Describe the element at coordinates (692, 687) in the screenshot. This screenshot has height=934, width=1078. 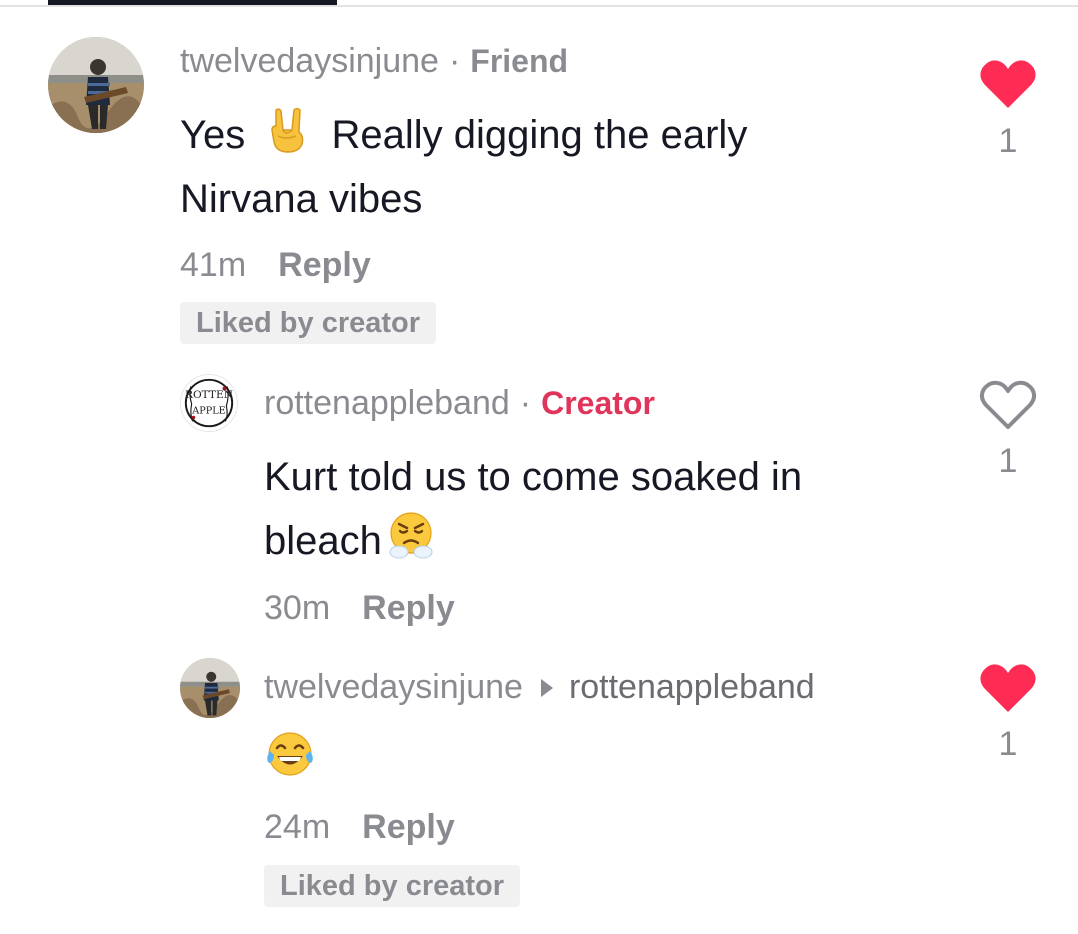
I see `reply-target-username: rottenappleband` at that location.